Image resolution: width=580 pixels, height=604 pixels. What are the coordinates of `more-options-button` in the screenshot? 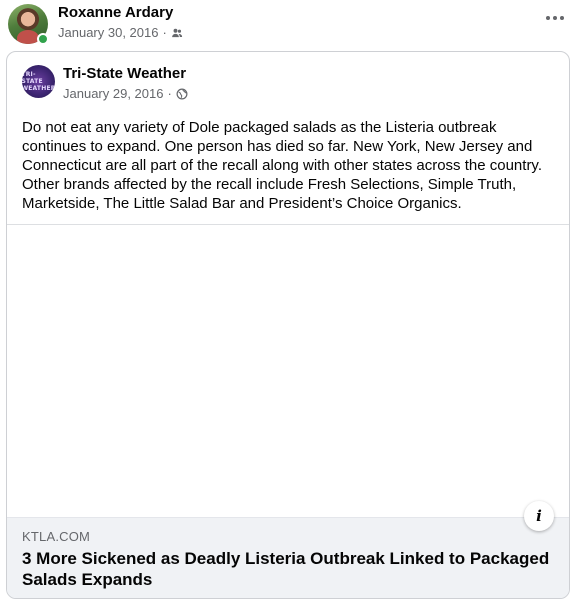 It's located at (555, 18).